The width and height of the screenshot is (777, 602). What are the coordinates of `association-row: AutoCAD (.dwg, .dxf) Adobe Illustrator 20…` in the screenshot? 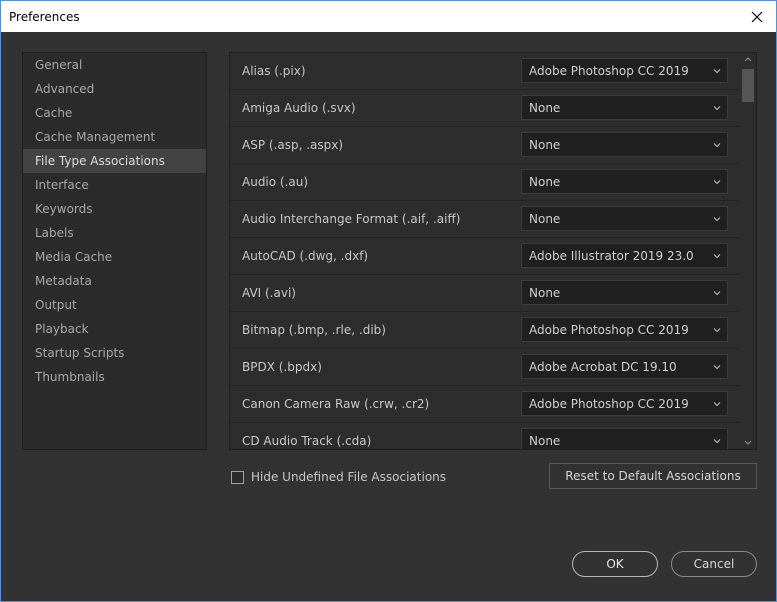 It's located at (485, 256).